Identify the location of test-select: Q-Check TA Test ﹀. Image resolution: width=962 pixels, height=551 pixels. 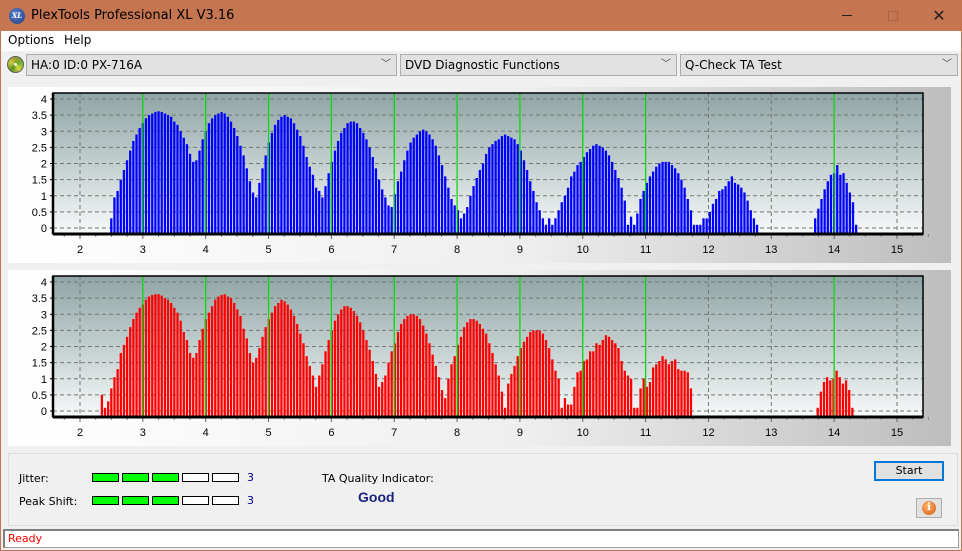
(819, 65).